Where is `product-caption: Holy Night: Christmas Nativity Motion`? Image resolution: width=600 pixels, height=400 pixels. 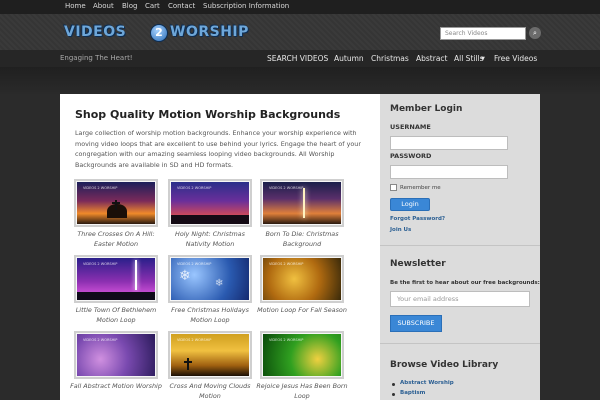
product-caption: Holy Night: Christmas Nativity Motion is located at coordinates (210, 239).